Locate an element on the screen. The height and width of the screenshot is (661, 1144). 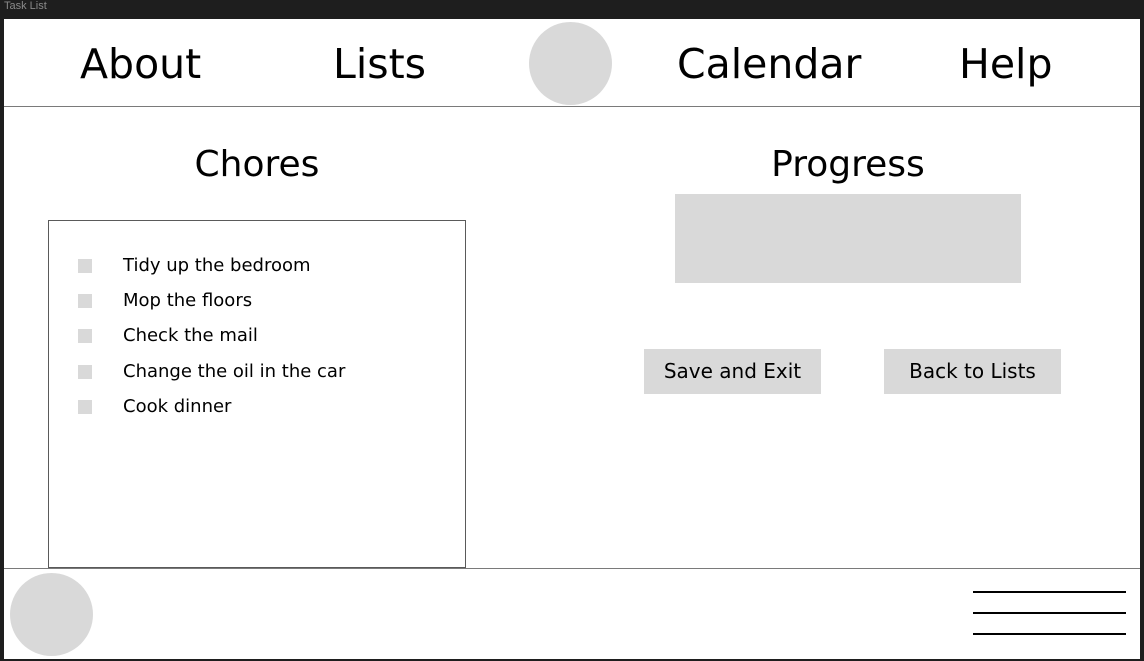
chore-label: Check the mail is located at coordinates (190, 335).